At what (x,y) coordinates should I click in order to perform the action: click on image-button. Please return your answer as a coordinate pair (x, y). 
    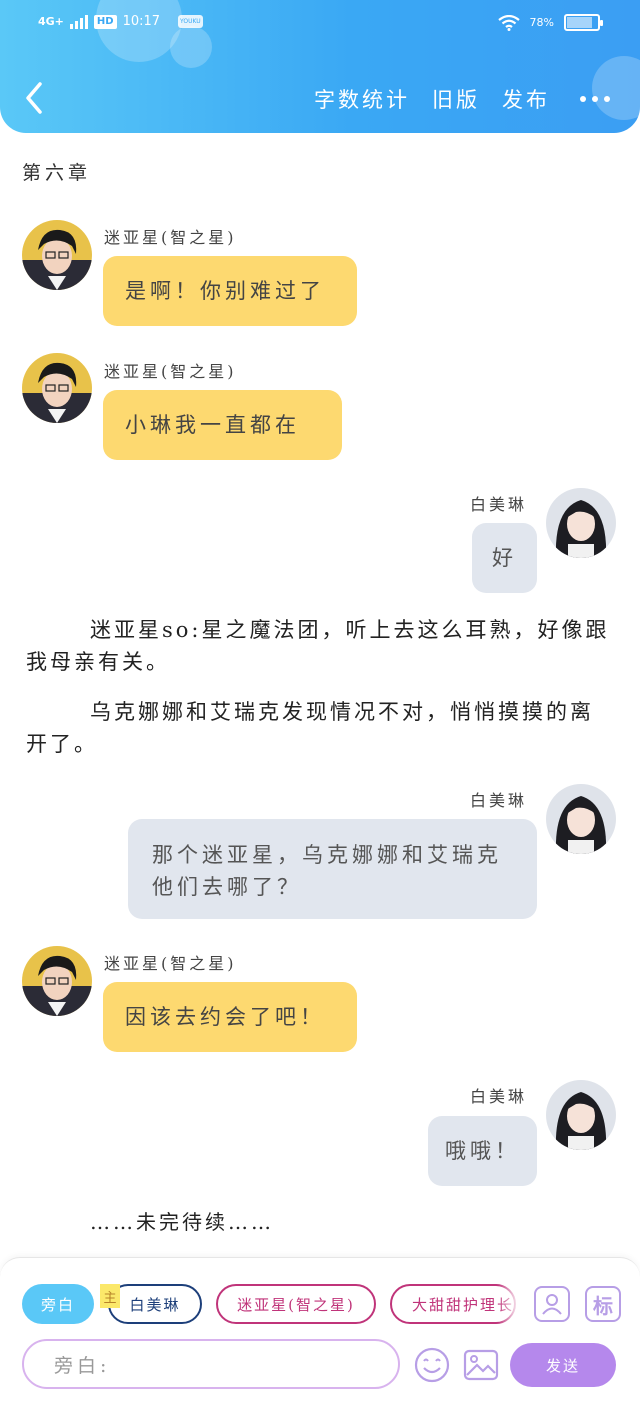
    Looking at the image, I should click on (481, 1365).